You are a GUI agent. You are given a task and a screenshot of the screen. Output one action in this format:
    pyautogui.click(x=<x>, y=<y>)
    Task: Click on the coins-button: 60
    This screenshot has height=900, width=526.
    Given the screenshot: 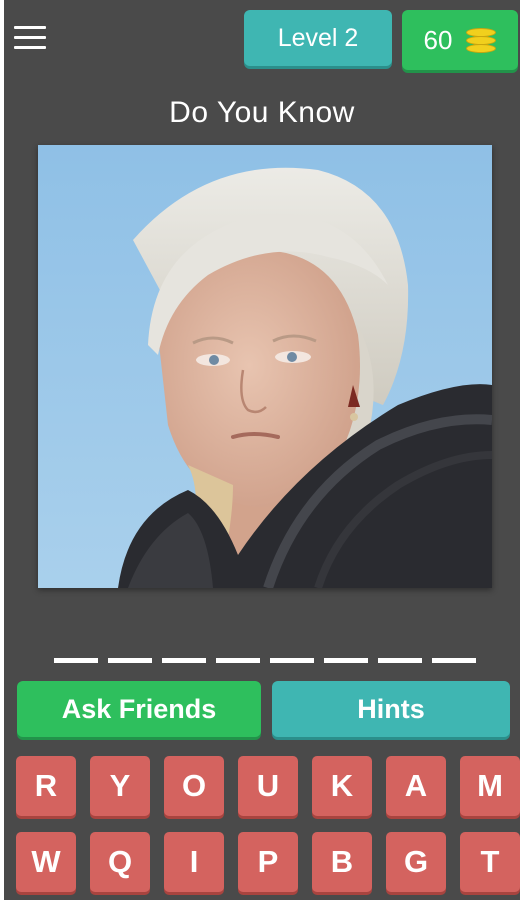 What is the action you would take?
    pyautogui.click(x=460, y=40)
    